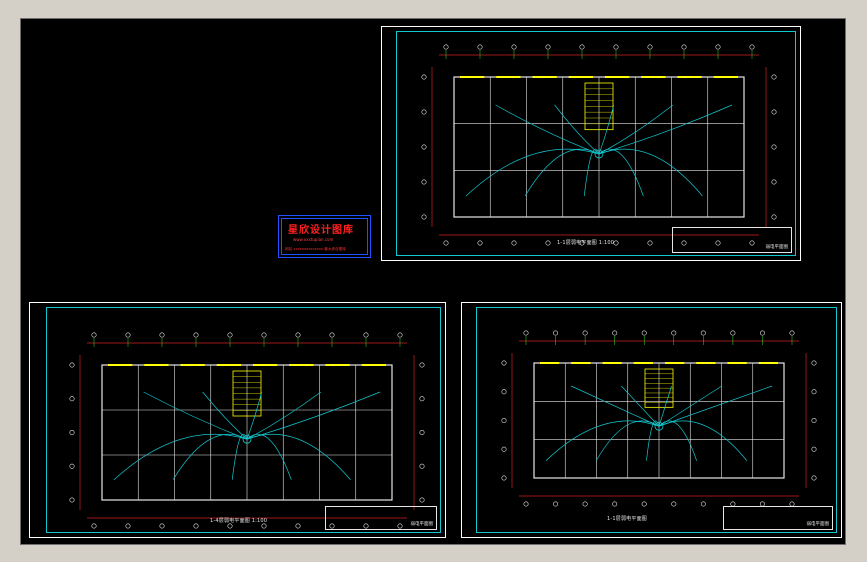 The image size is (867, 562). Describe the element at coordinates (586, 243) in the screenshot. I see `sheet-title: 1-1层弱电平面图 1:100` at that location.